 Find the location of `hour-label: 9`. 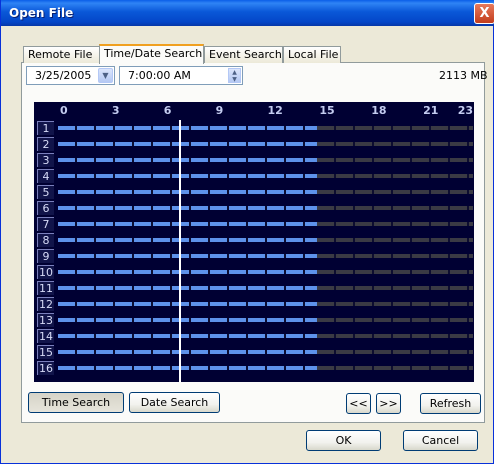

hour-label: 9 is located at coordinates (219, 110).